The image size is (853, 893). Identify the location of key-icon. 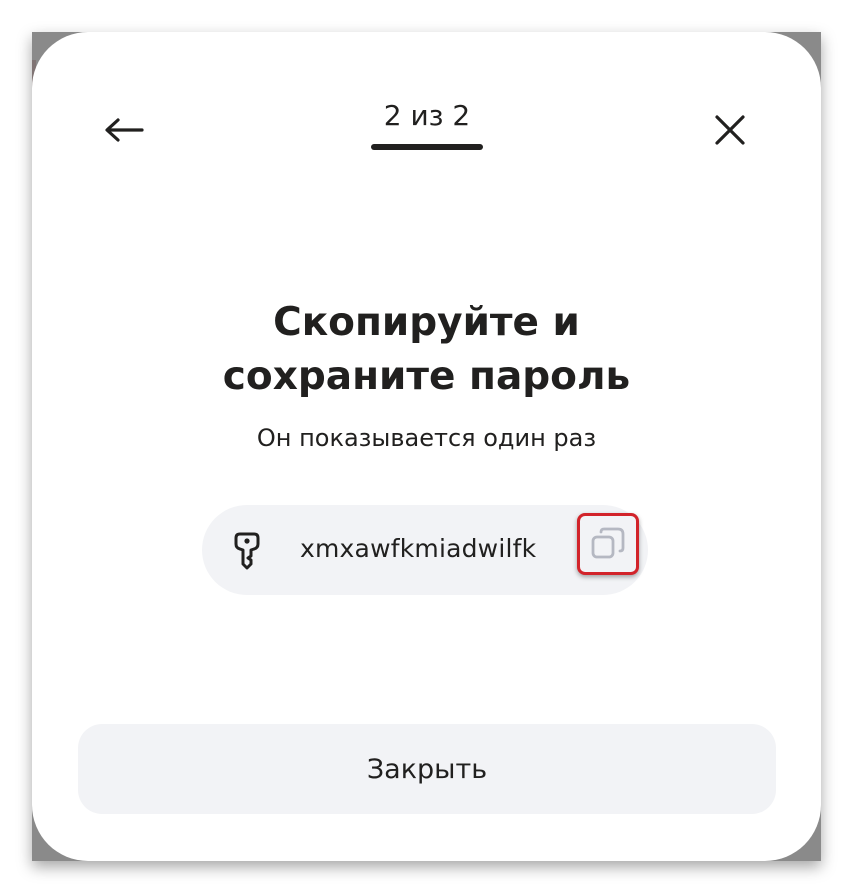
(247, 551).